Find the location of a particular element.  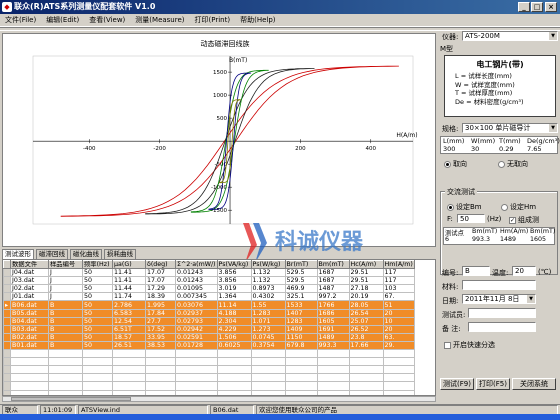

tab-waveform: 测试波形 is located at coordinates (18, 254).